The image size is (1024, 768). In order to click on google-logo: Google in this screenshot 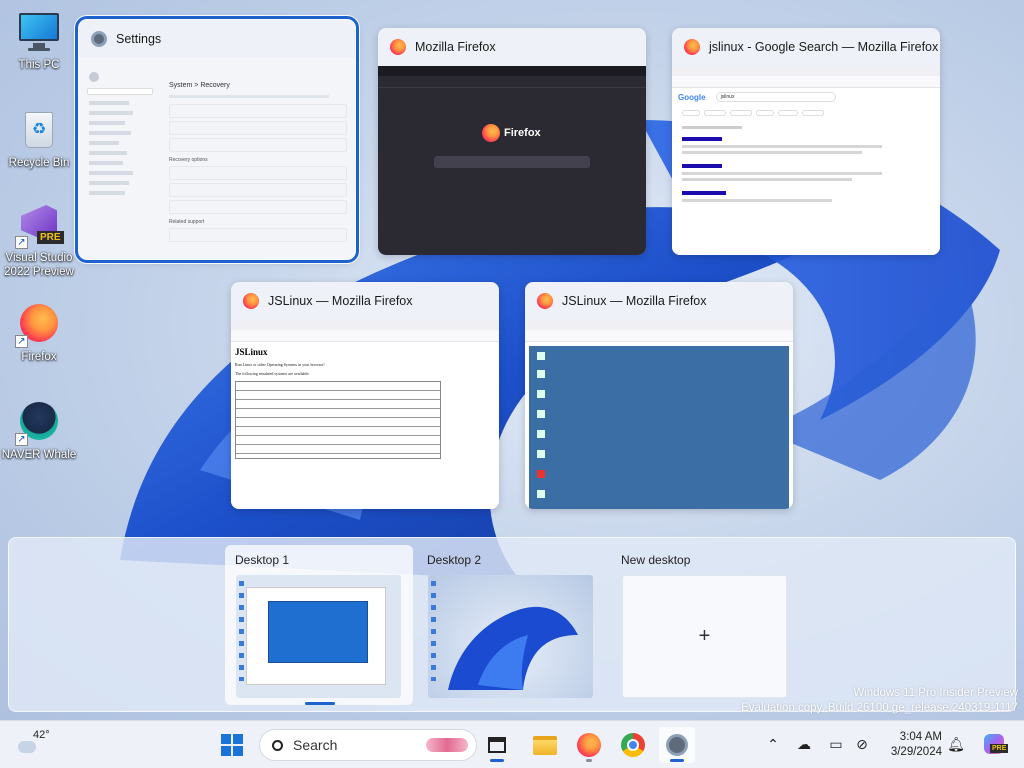, I will do `click(692, 97)`.